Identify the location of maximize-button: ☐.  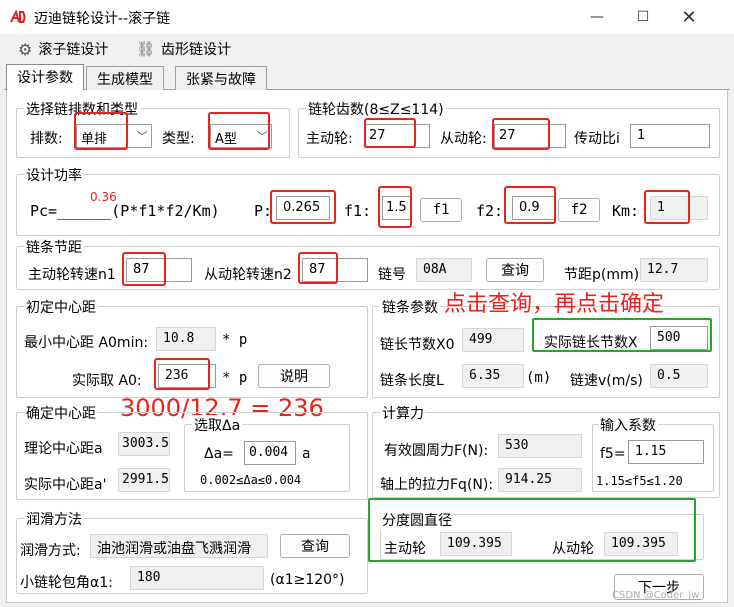
(643, 17).